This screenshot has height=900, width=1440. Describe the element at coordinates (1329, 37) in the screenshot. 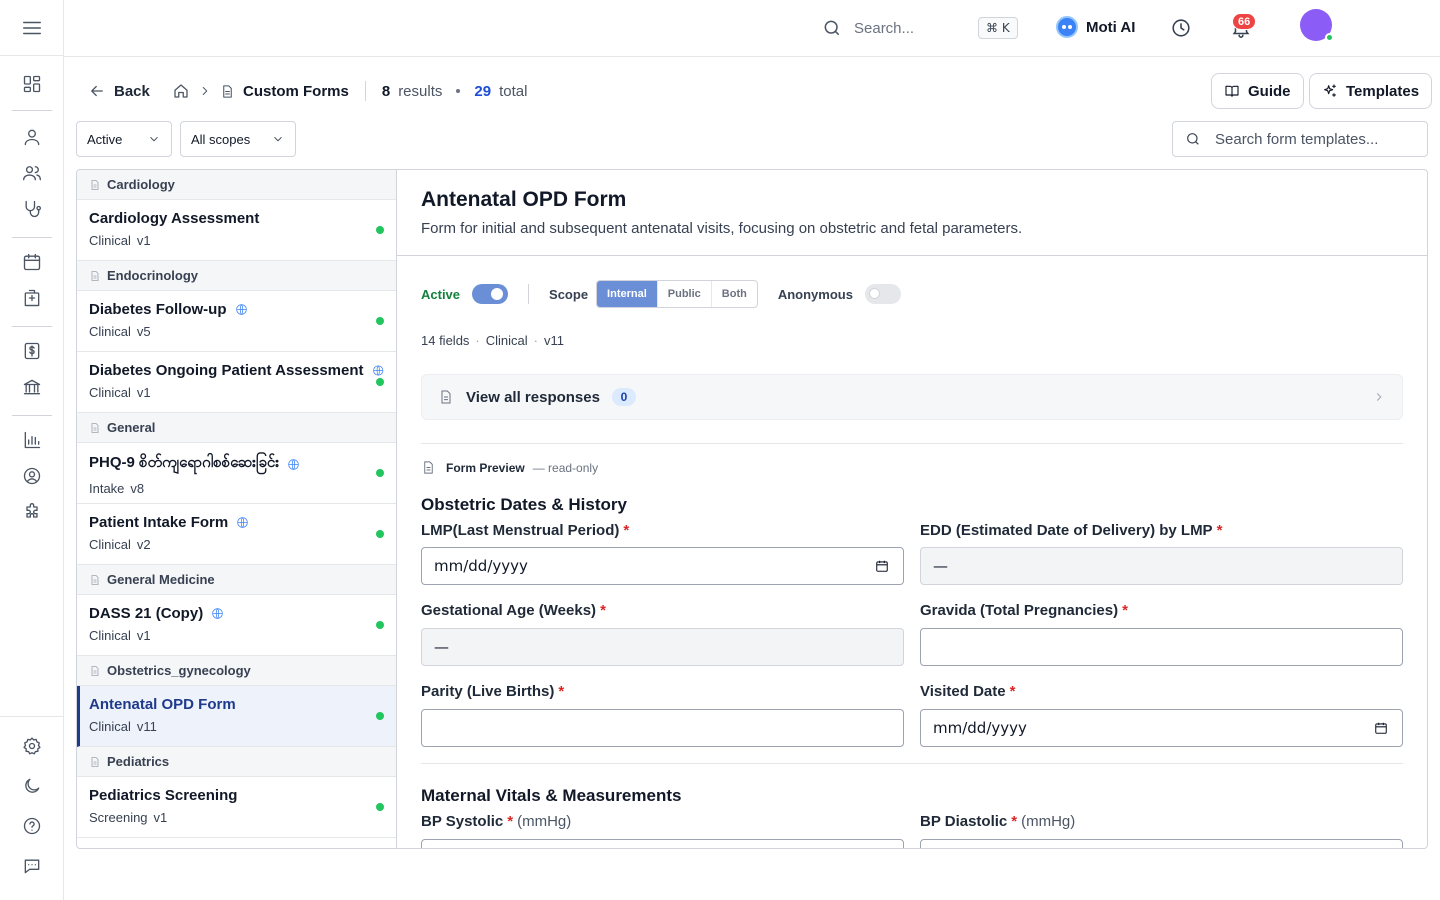

I see `online-status-dot` at that location.